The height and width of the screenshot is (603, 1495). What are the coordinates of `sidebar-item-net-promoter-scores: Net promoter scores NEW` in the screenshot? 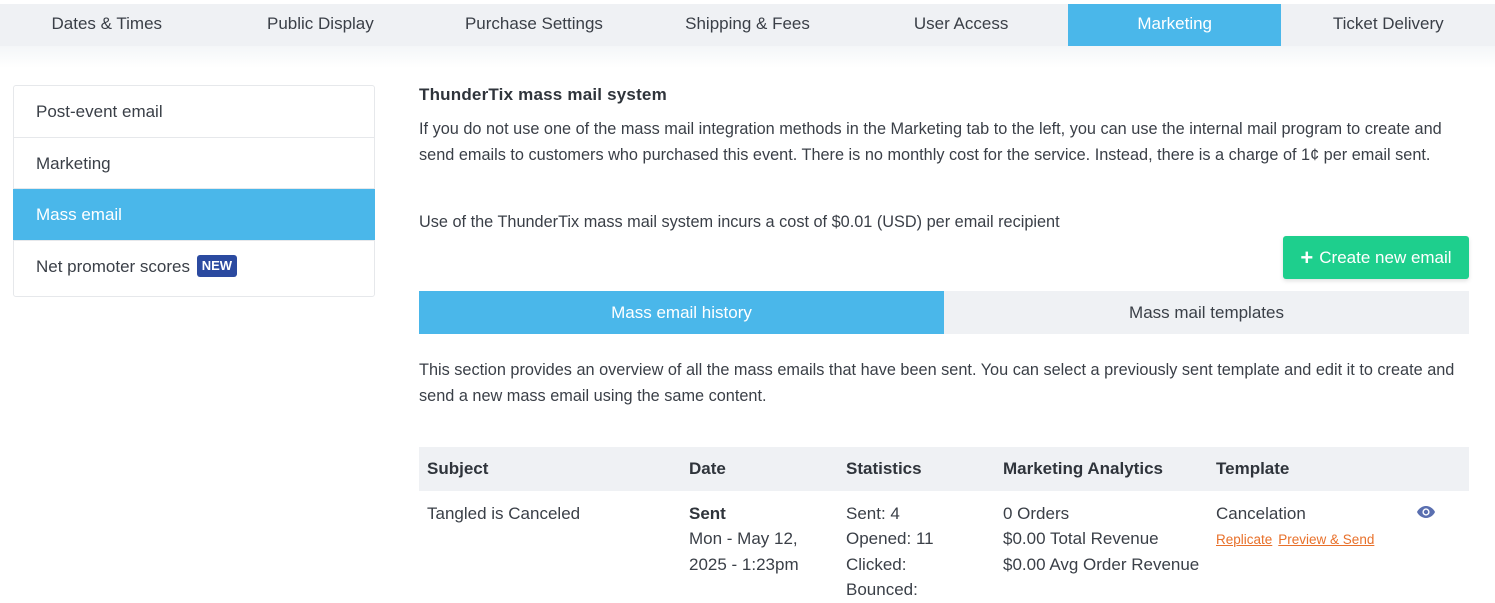 It's located at (194, 267).